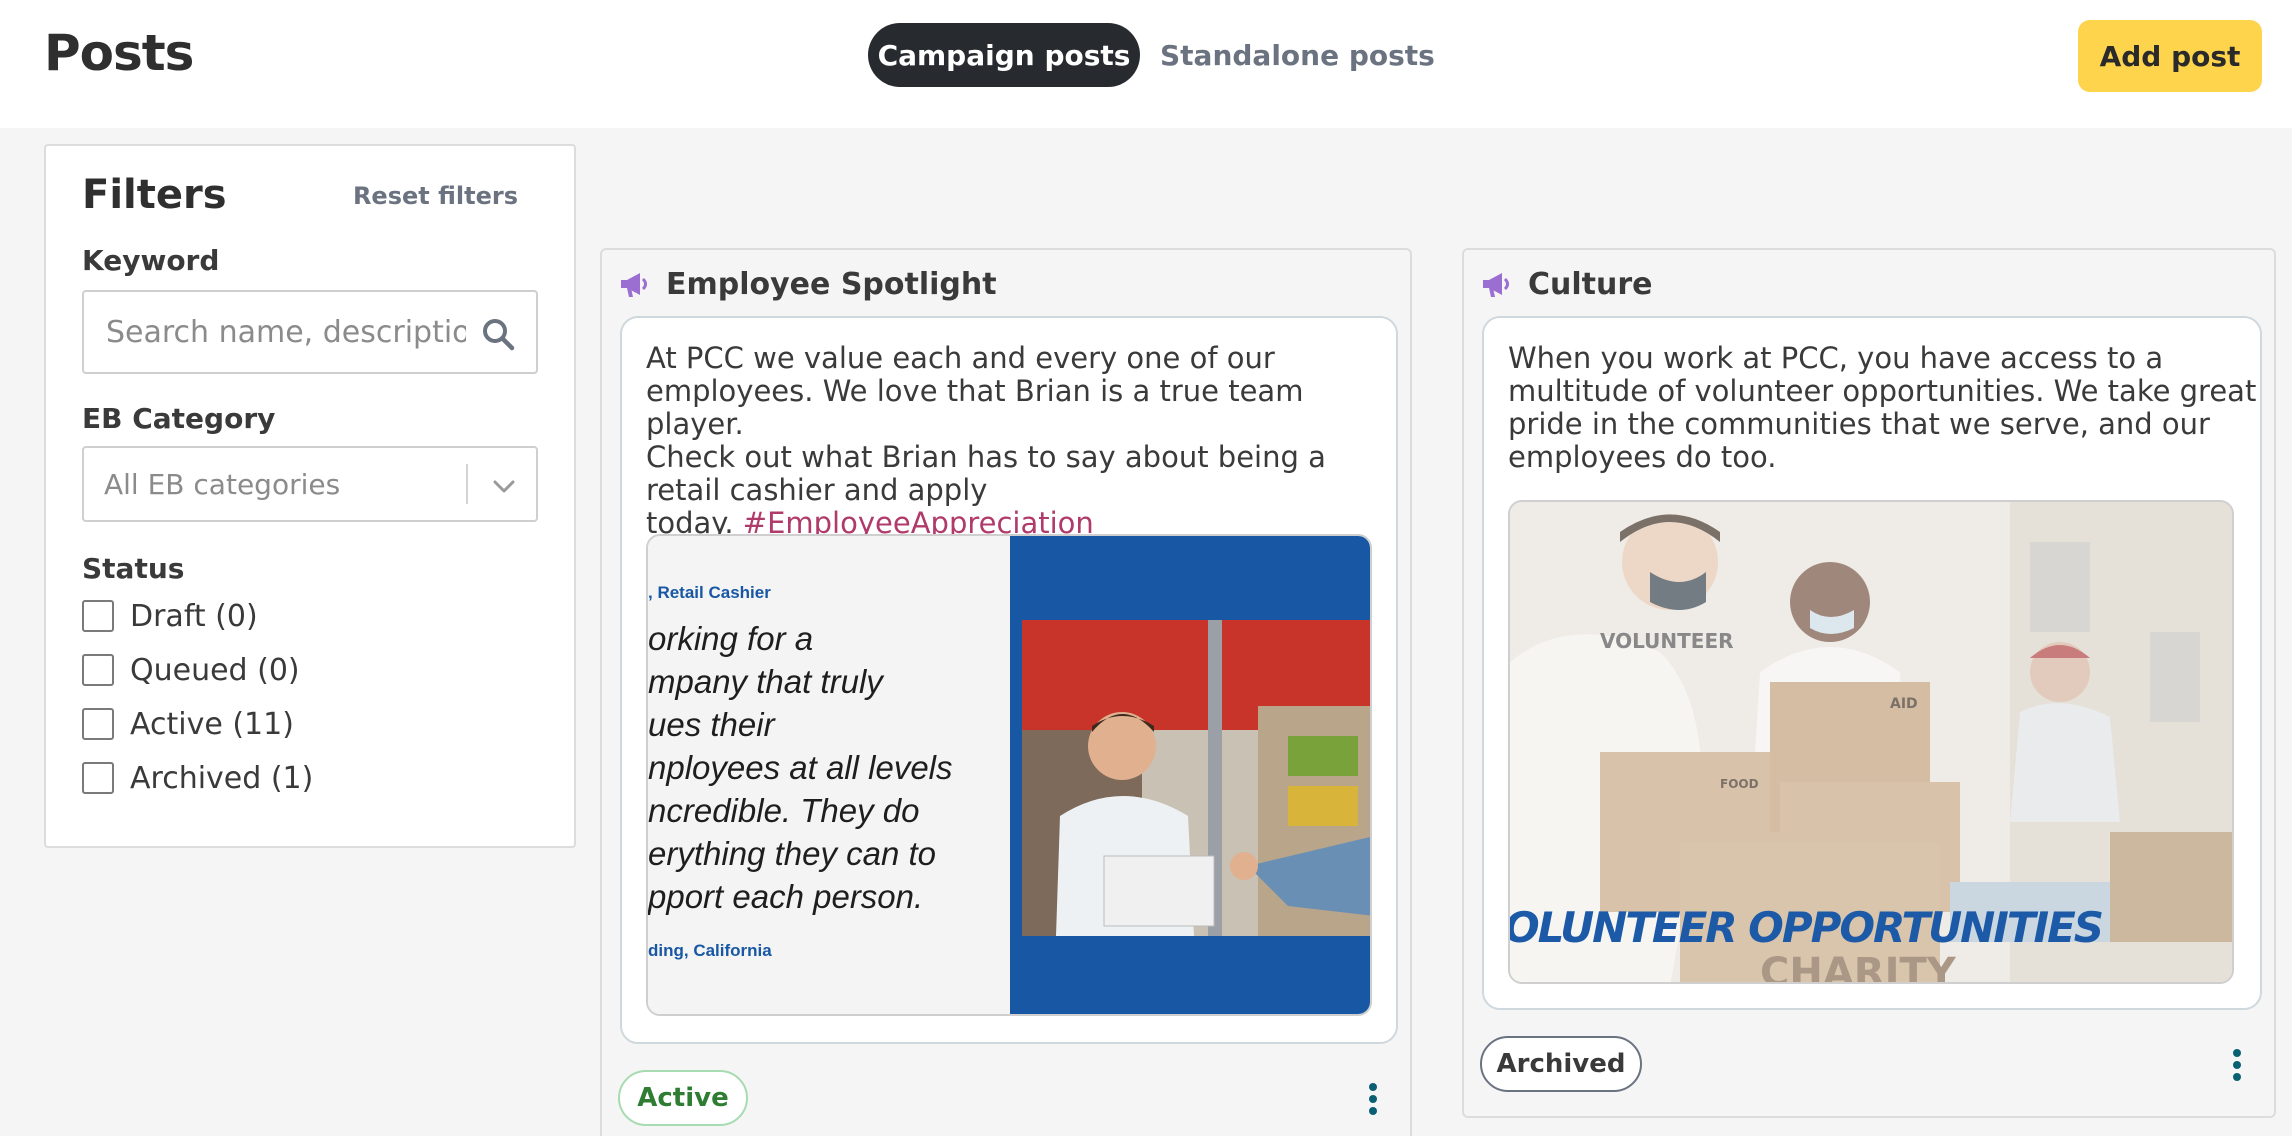  I want to click on post-category-title: Employee Spotlight, so click(831, 284).